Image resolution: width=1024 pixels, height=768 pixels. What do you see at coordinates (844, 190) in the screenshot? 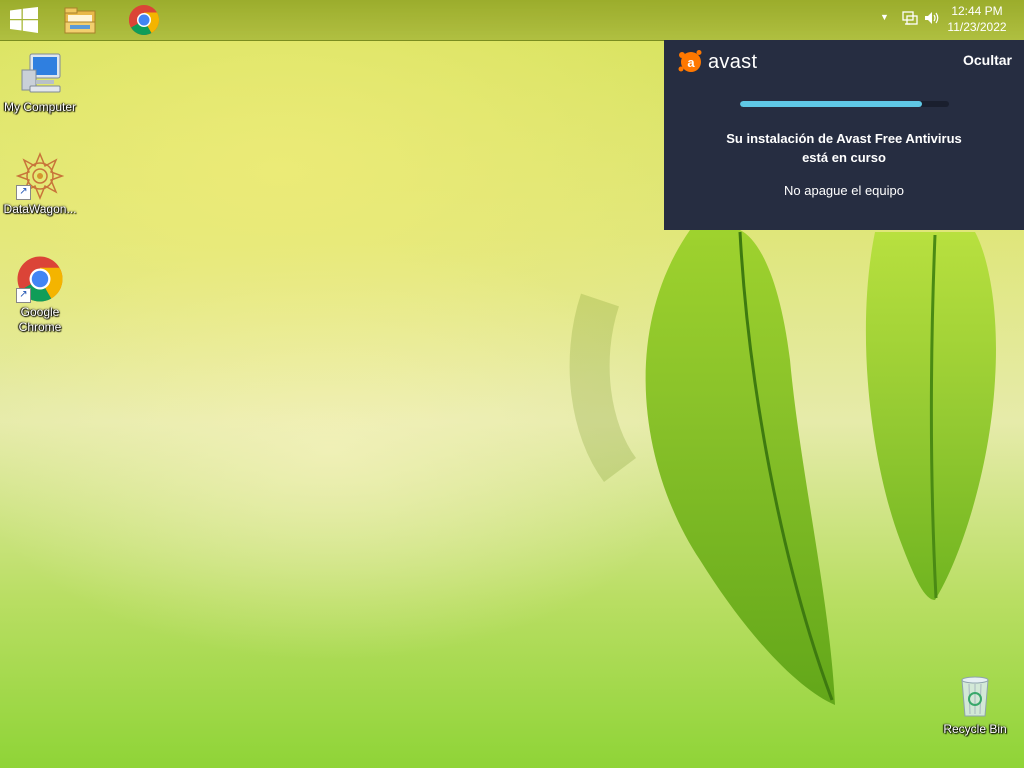
I see `shutdown-warning: No apague el equipo` at bounding box center [844, 190].